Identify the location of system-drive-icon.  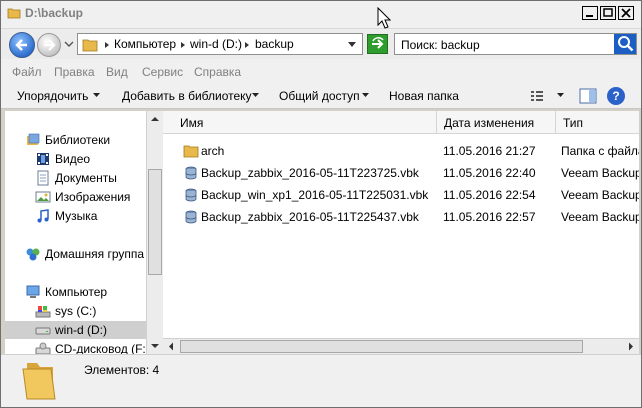
(43, 312).